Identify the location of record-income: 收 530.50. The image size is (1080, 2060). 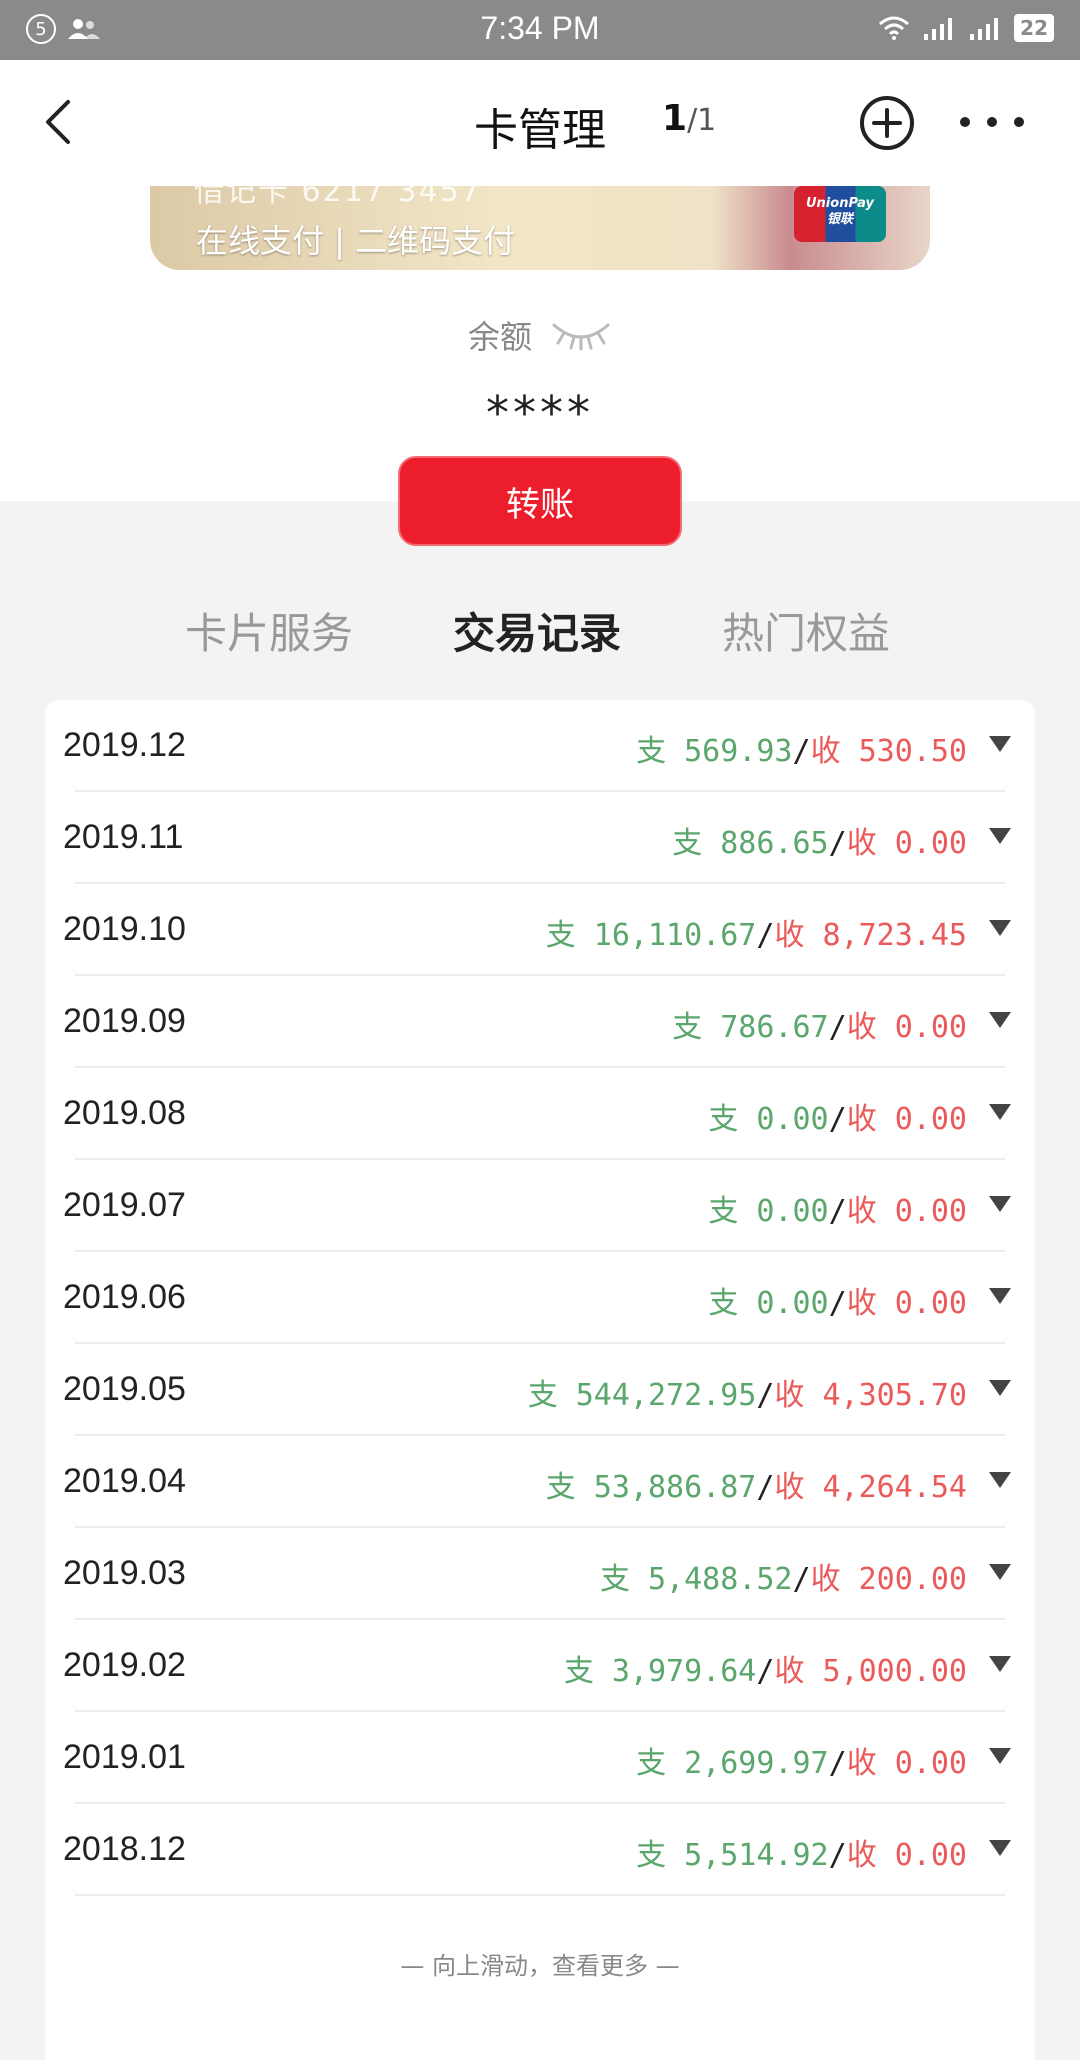
(888, 751).